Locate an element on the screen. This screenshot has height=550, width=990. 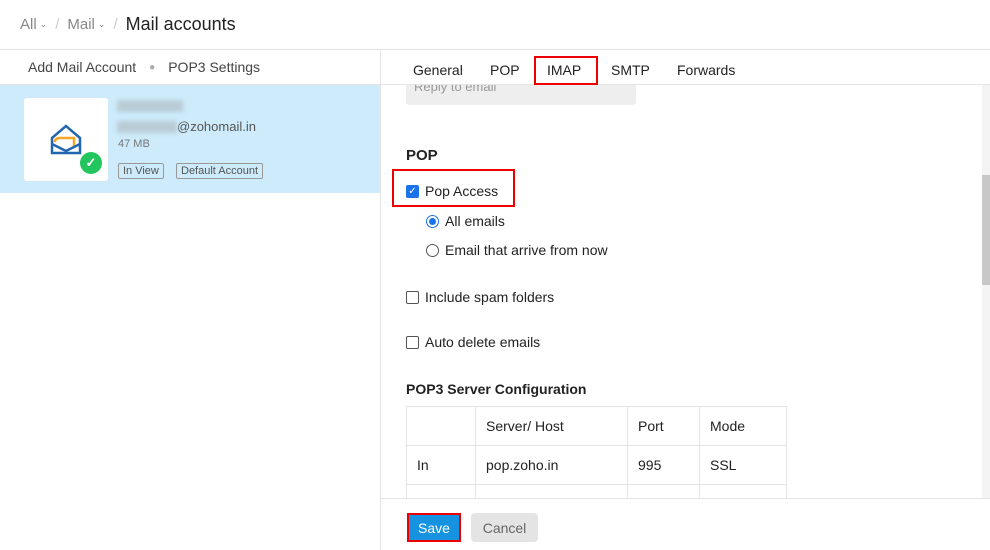
add-mail-account-link: Add Mail Account is located at coordinates (82, 67).